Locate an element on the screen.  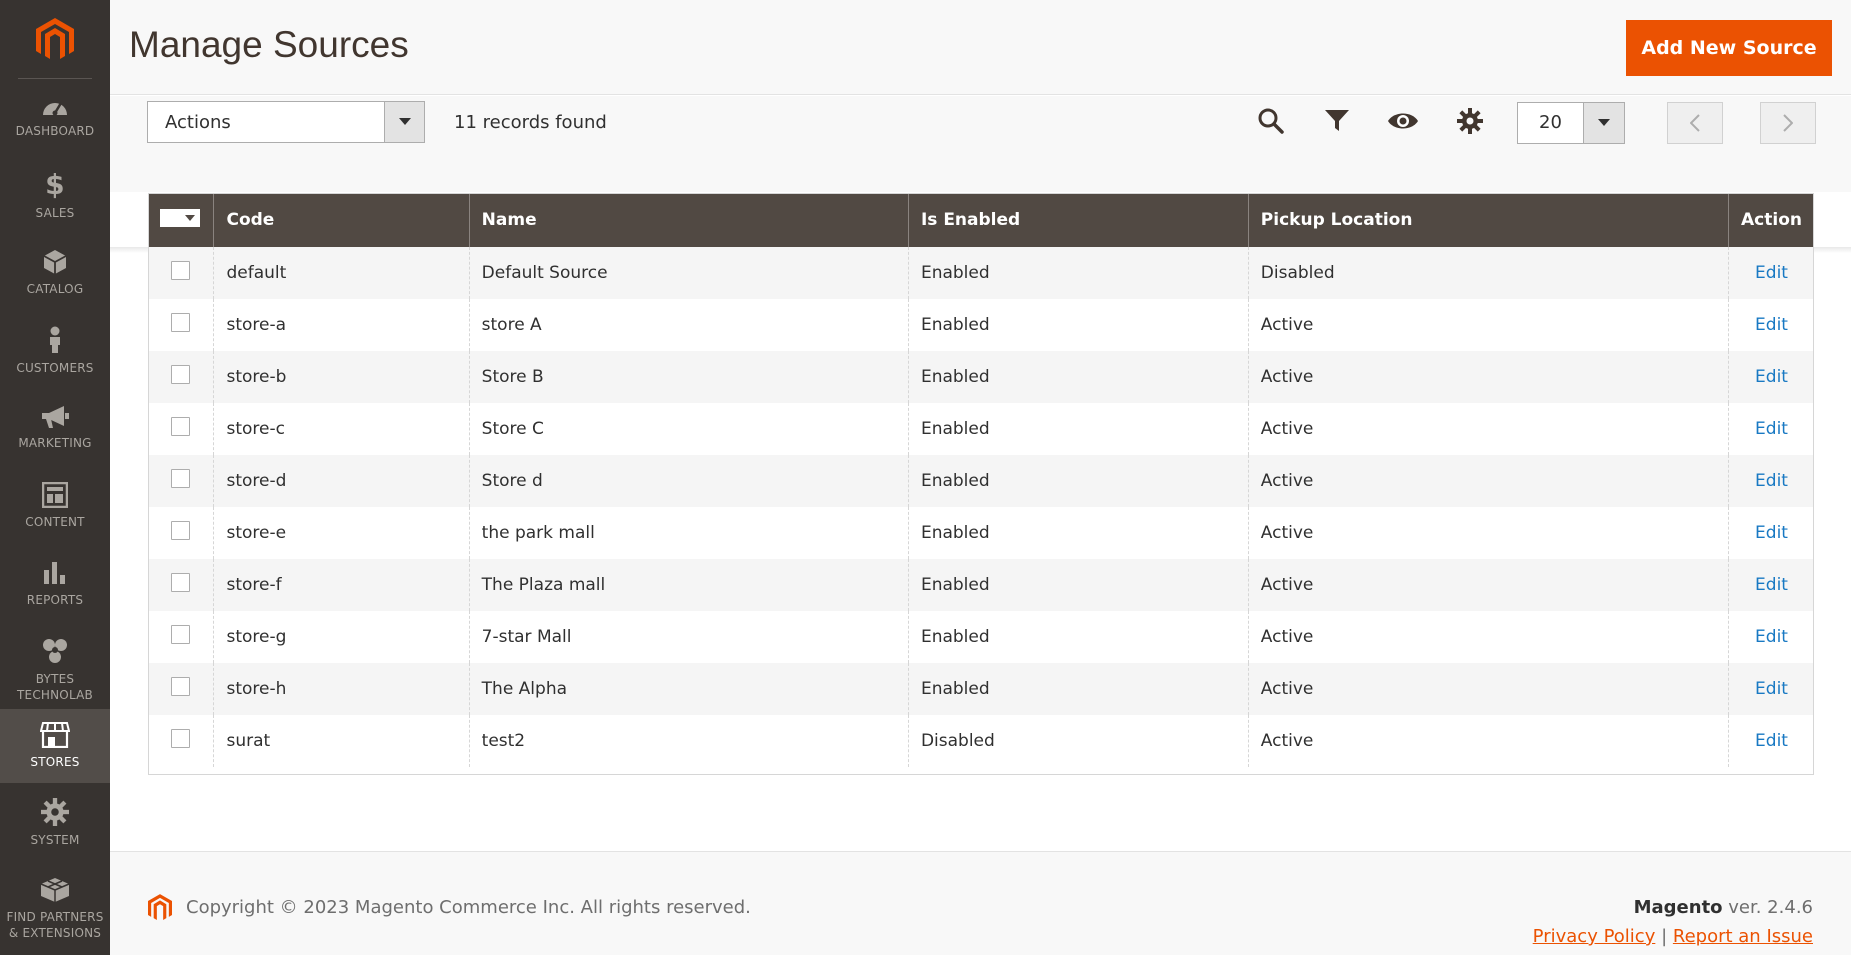
layout-icon is located at coordinates (55, 498).